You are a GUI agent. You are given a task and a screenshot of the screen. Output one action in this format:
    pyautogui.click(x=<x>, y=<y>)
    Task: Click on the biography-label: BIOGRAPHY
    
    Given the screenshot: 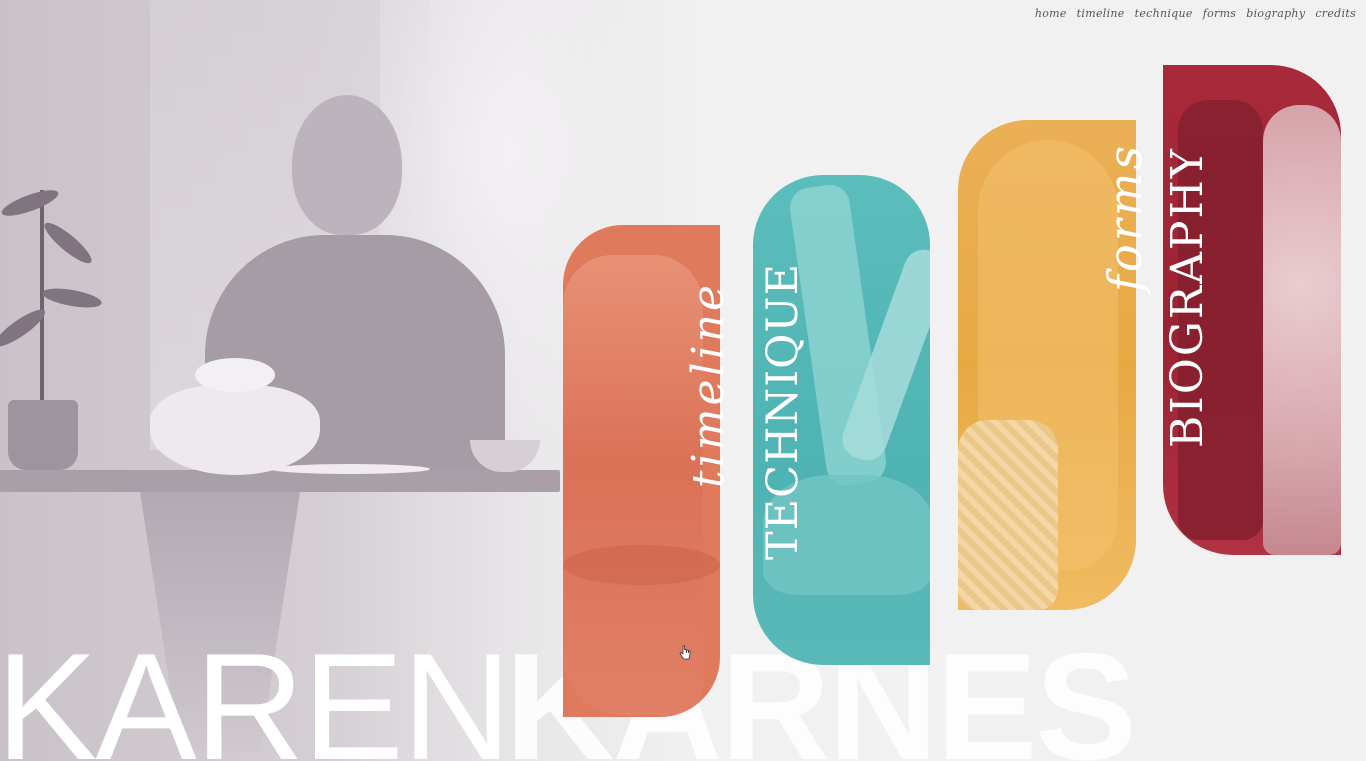 What is the action you would take?
    pyautogui.click(x=1187, y=297)
    